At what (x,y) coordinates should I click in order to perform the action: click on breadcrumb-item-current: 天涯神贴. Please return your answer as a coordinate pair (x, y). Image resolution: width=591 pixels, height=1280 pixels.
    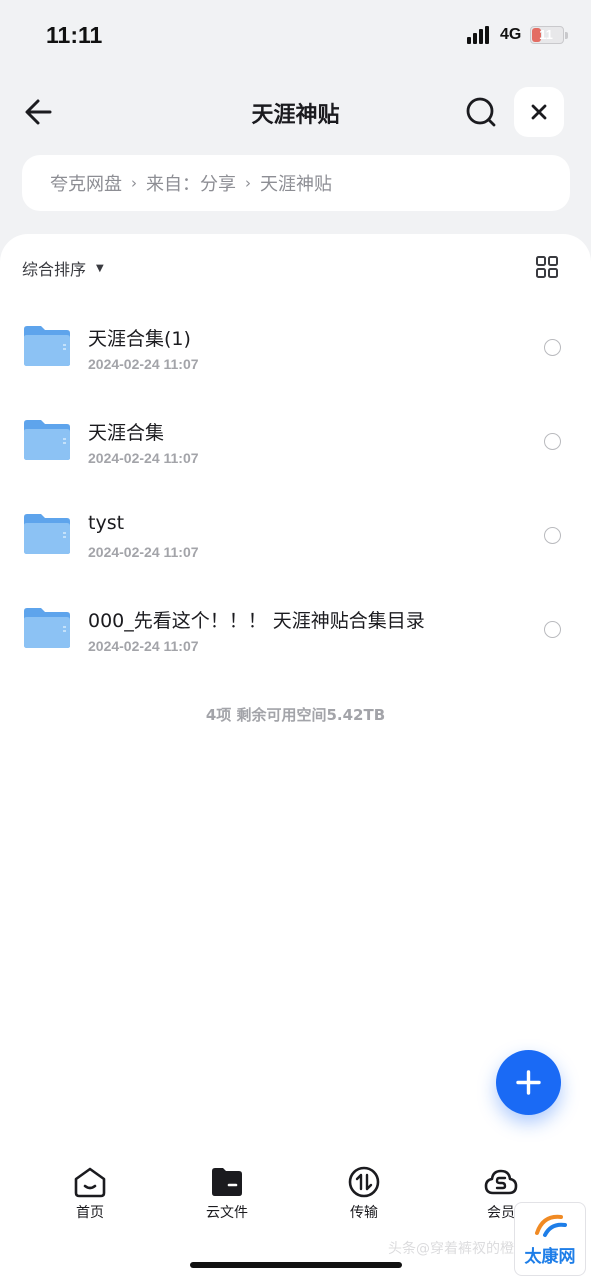
    Looking at the image, I should click on (296, 184).